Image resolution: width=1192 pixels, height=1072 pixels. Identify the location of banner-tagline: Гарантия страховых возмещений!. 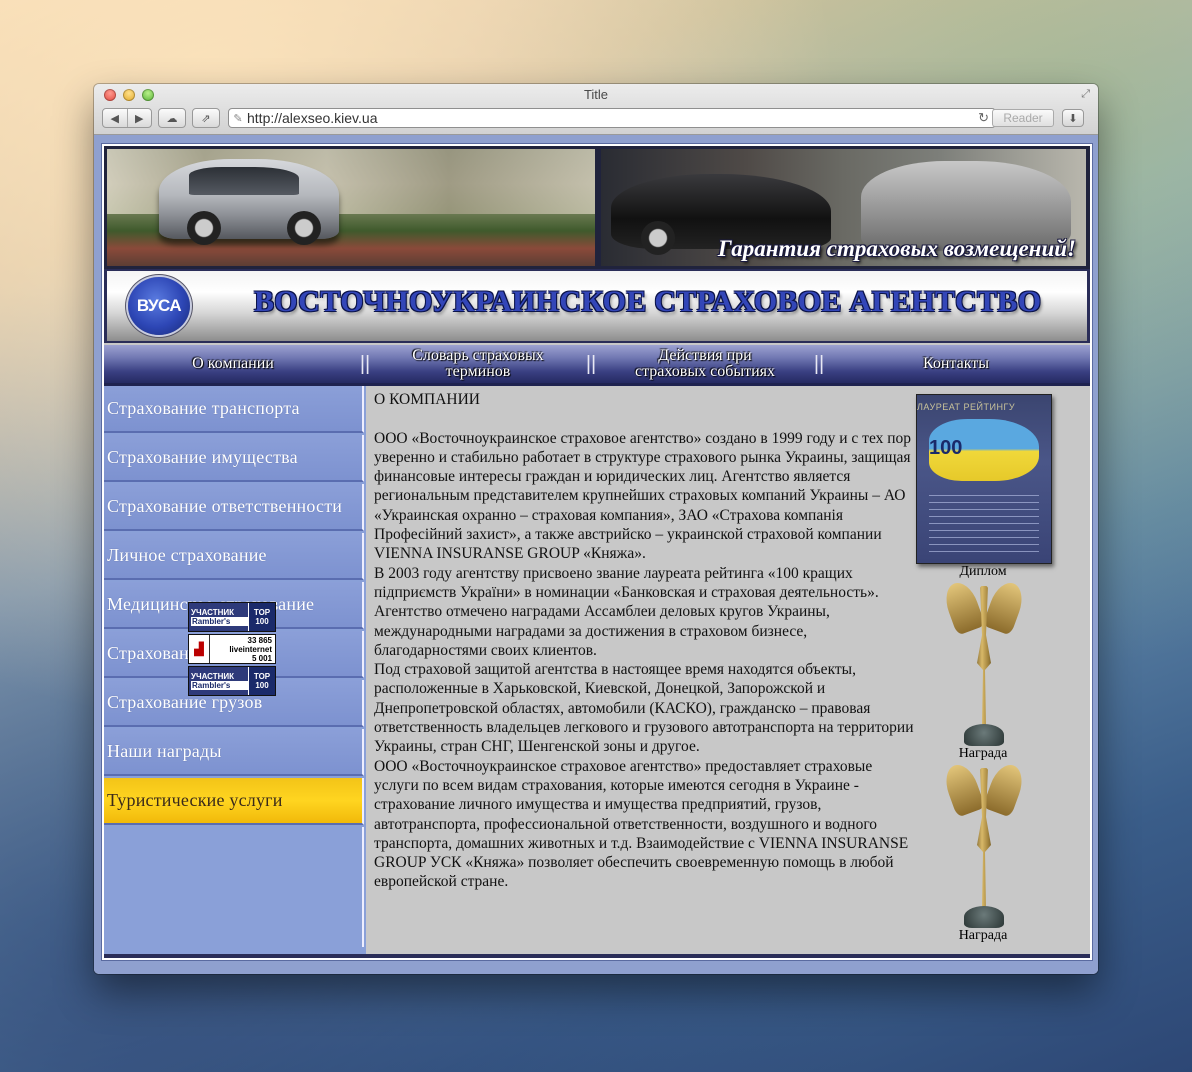
(896, 248).